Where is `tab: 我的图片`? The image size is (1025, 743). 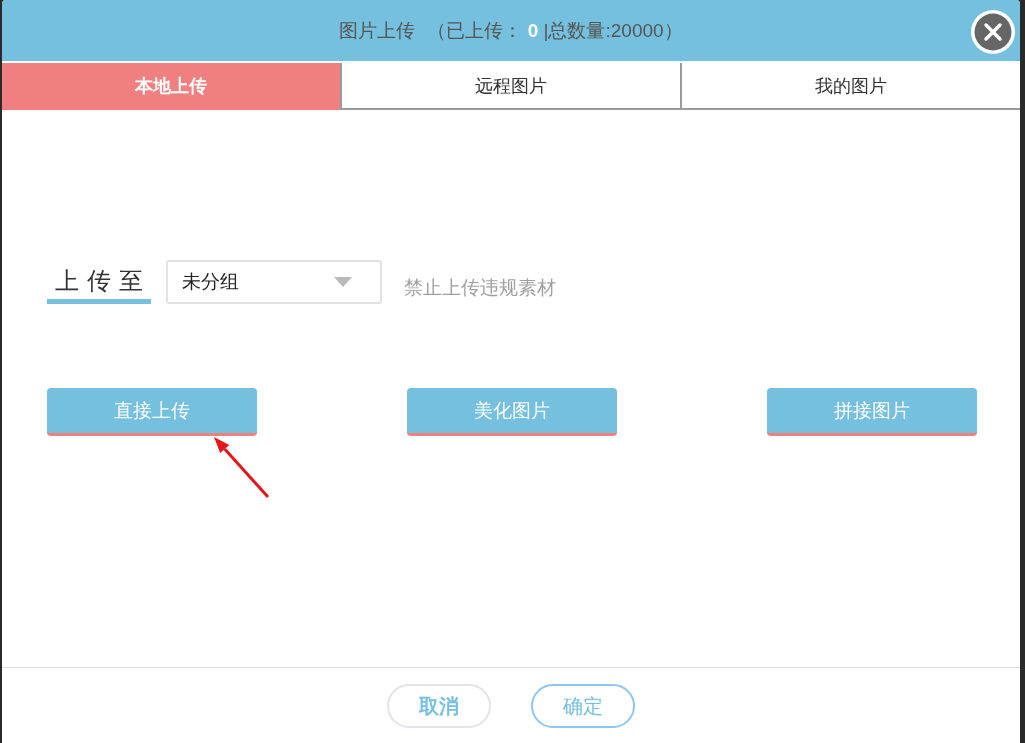 tab: 我的图片 is located at coordinates (850, 86).